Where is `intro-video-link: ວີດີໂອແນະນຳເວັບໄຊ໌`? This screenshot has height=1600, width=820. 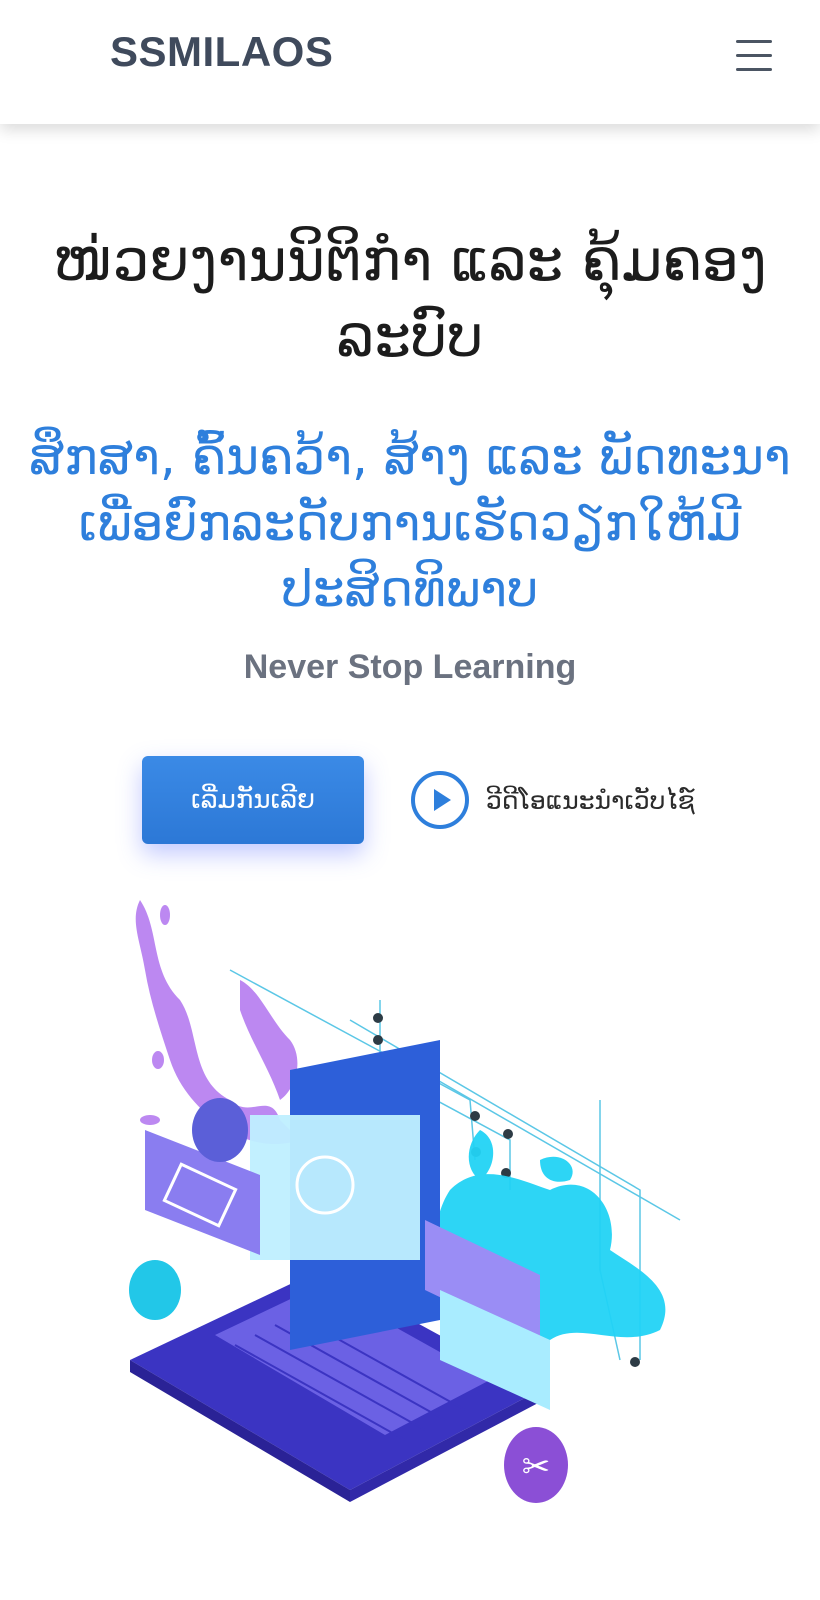
intro-video-link: ວີດີໂອແນະນຳເວັບໄຊ໌ is located at coordinates (552, 800).